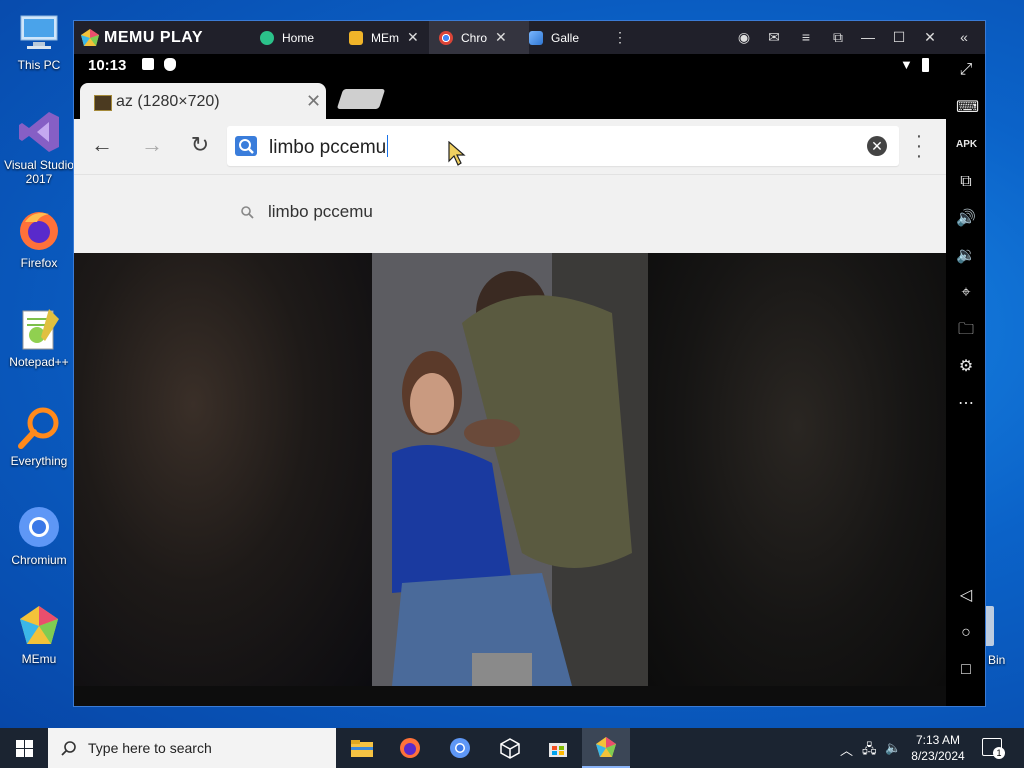 Image resolution: width=1024 pixels, height=768 pixels. What do you see at coordinates (203, 102) in the screenshot?
I see `chrome-tab: az (1280×720) ✕` at bounding box center [203, 102].